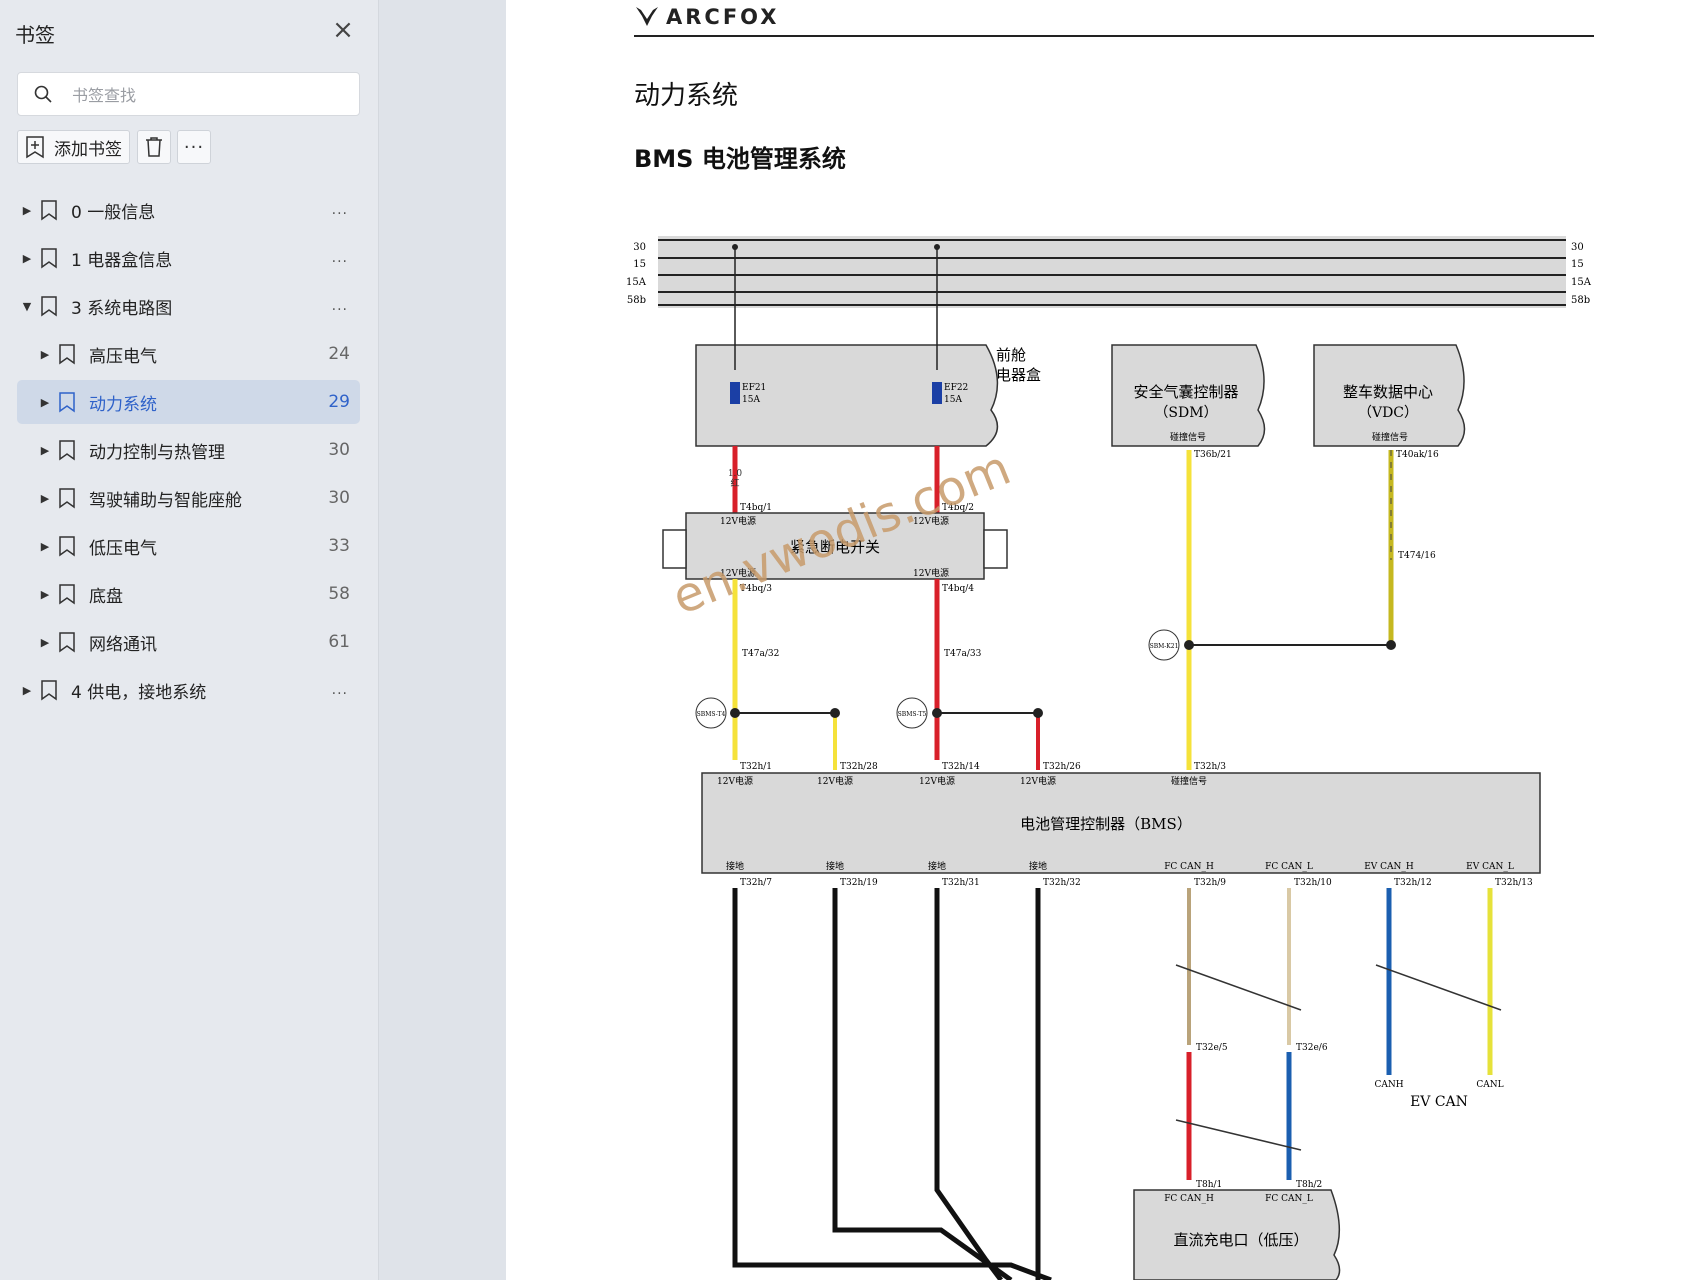 The width and height of the screenshot is (1700, 1280). What do you see at coordinates (1189, 867) in the screenshot?
I see `bms-bottom-pin-5: FC CAN_H` at bounding box center [1189, 867].